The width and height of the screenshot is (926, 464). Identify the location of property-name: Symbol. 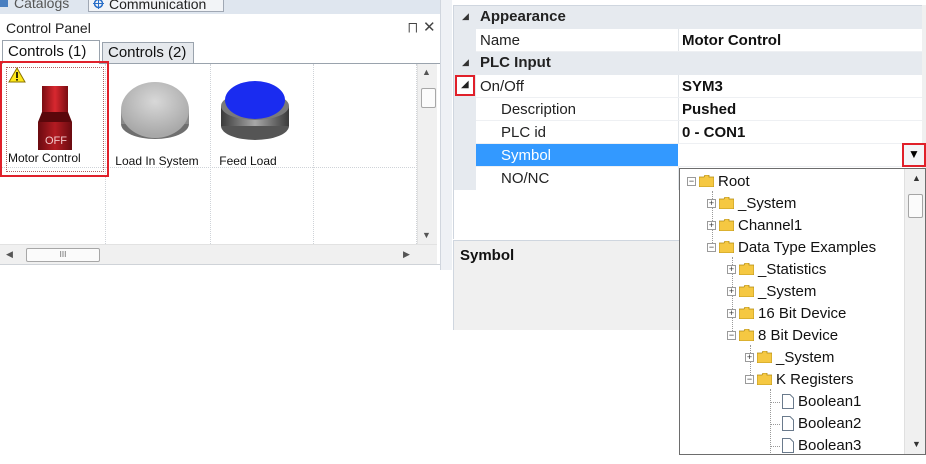
(526, 155).